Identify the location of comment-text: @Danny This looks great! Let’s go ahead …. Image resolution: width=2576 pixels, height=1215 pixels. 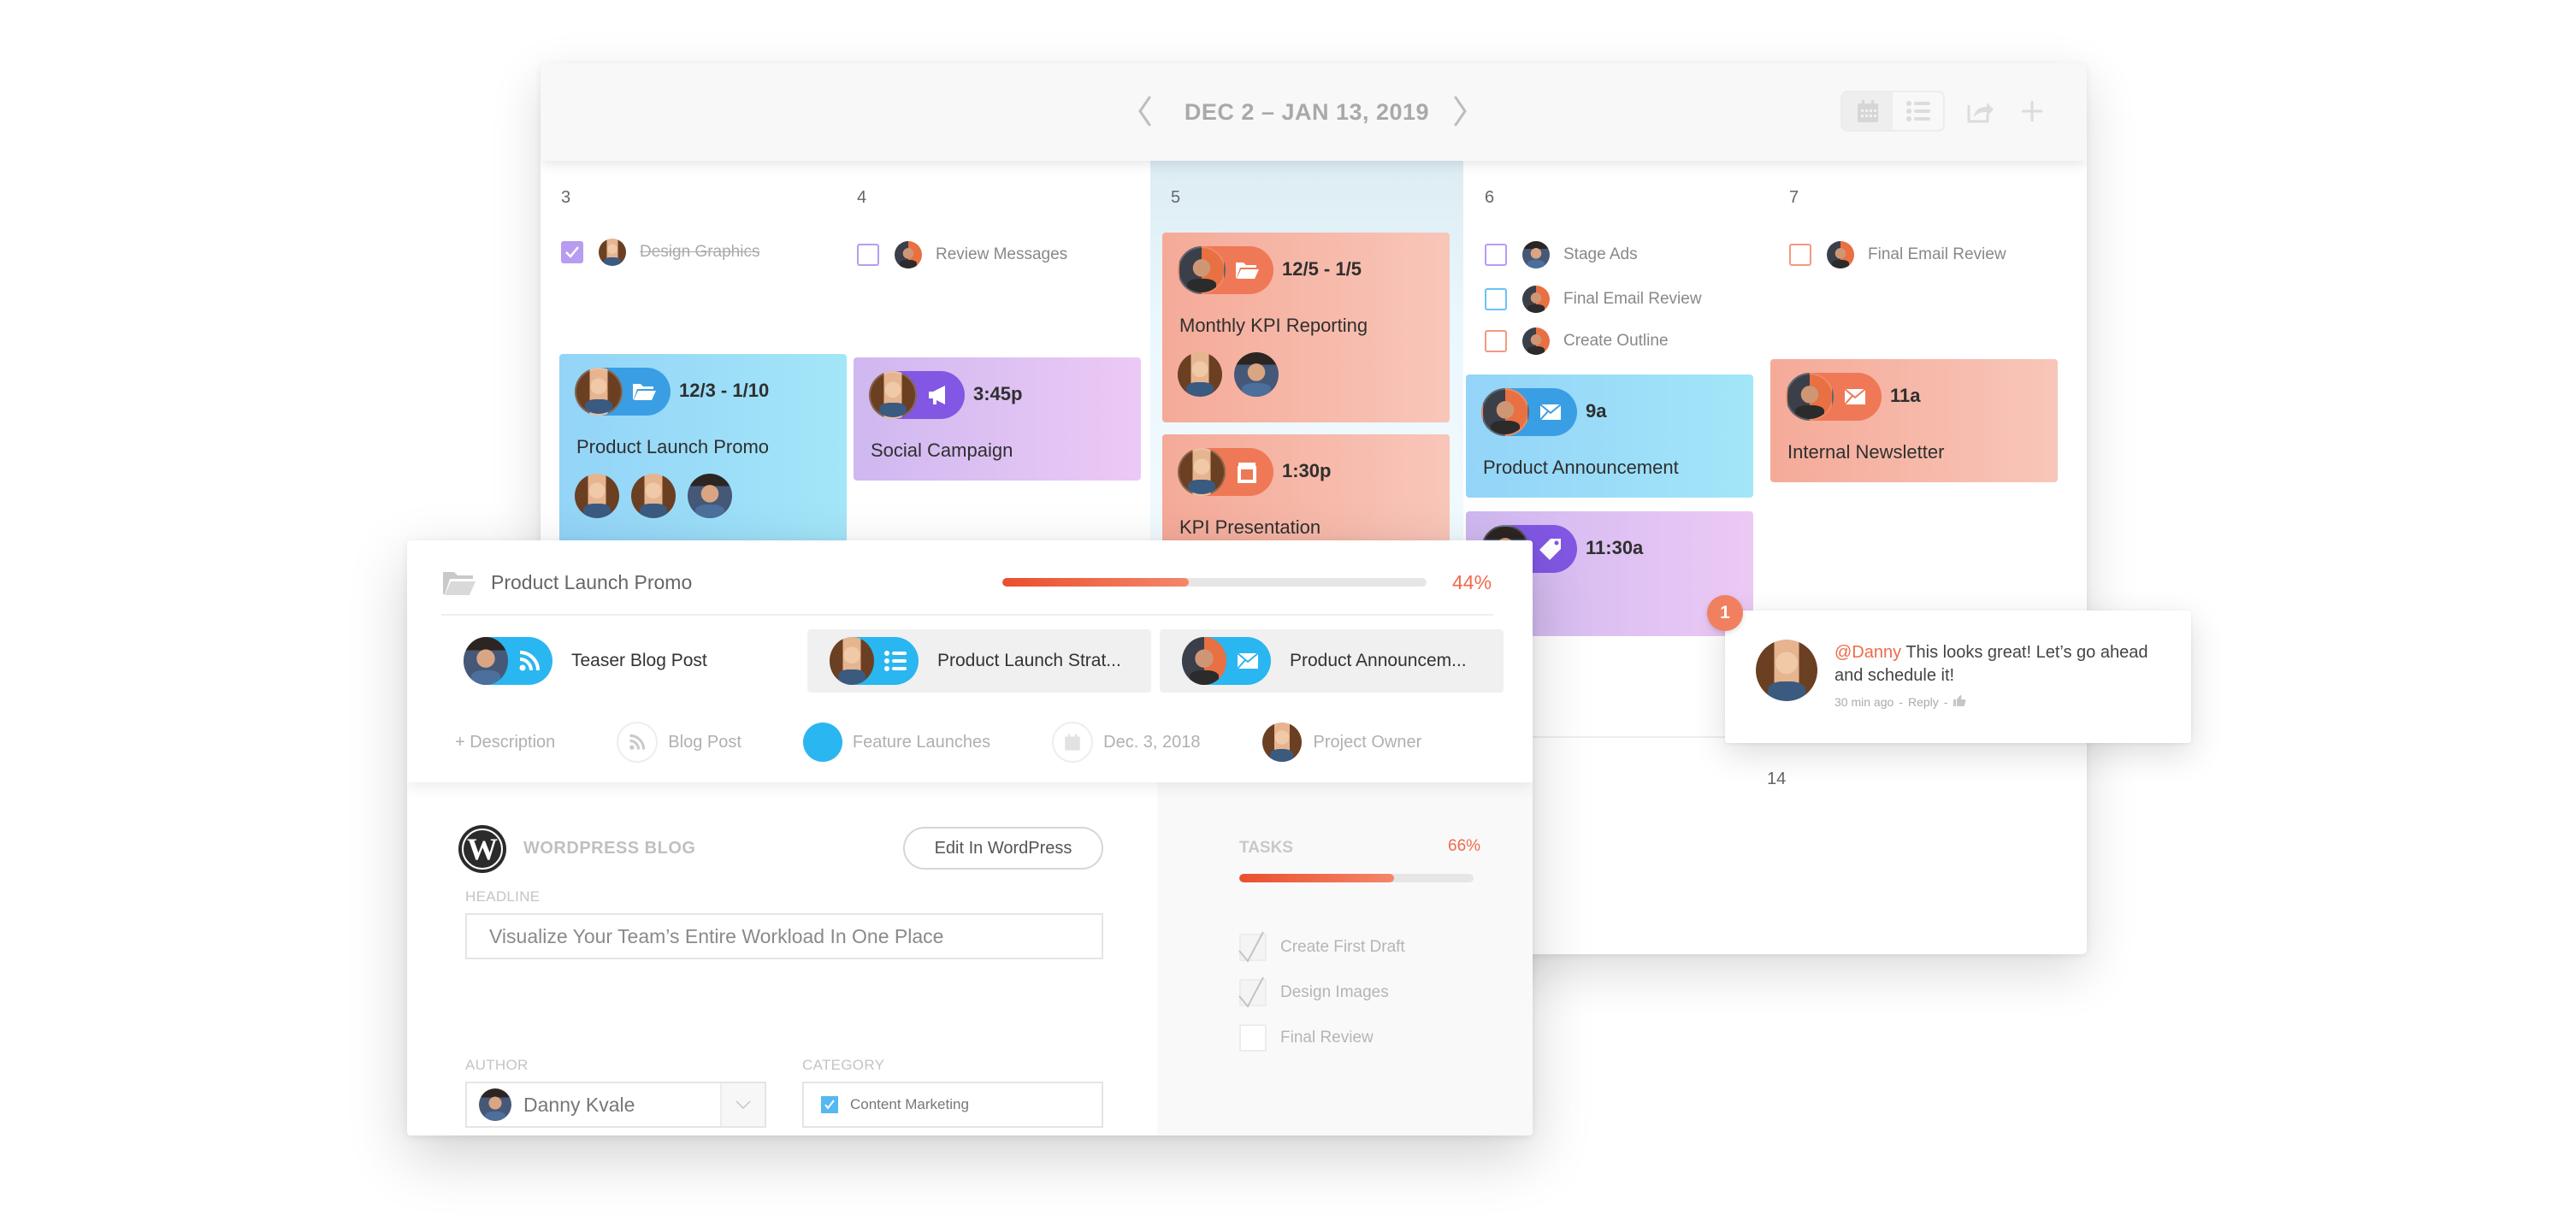
(1997, 664).